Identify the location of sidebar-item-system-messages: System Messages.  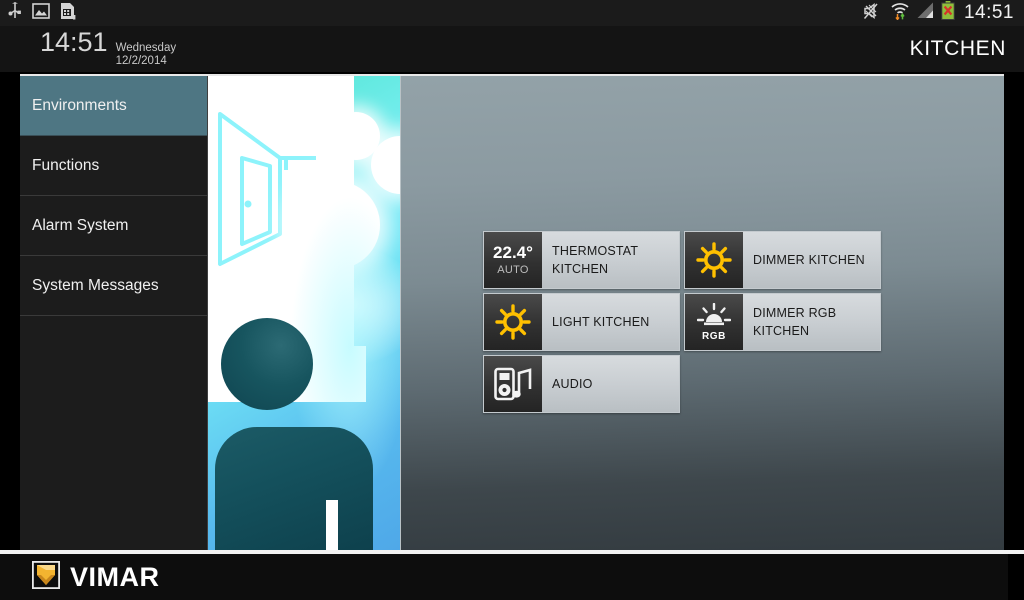
(113, 286).